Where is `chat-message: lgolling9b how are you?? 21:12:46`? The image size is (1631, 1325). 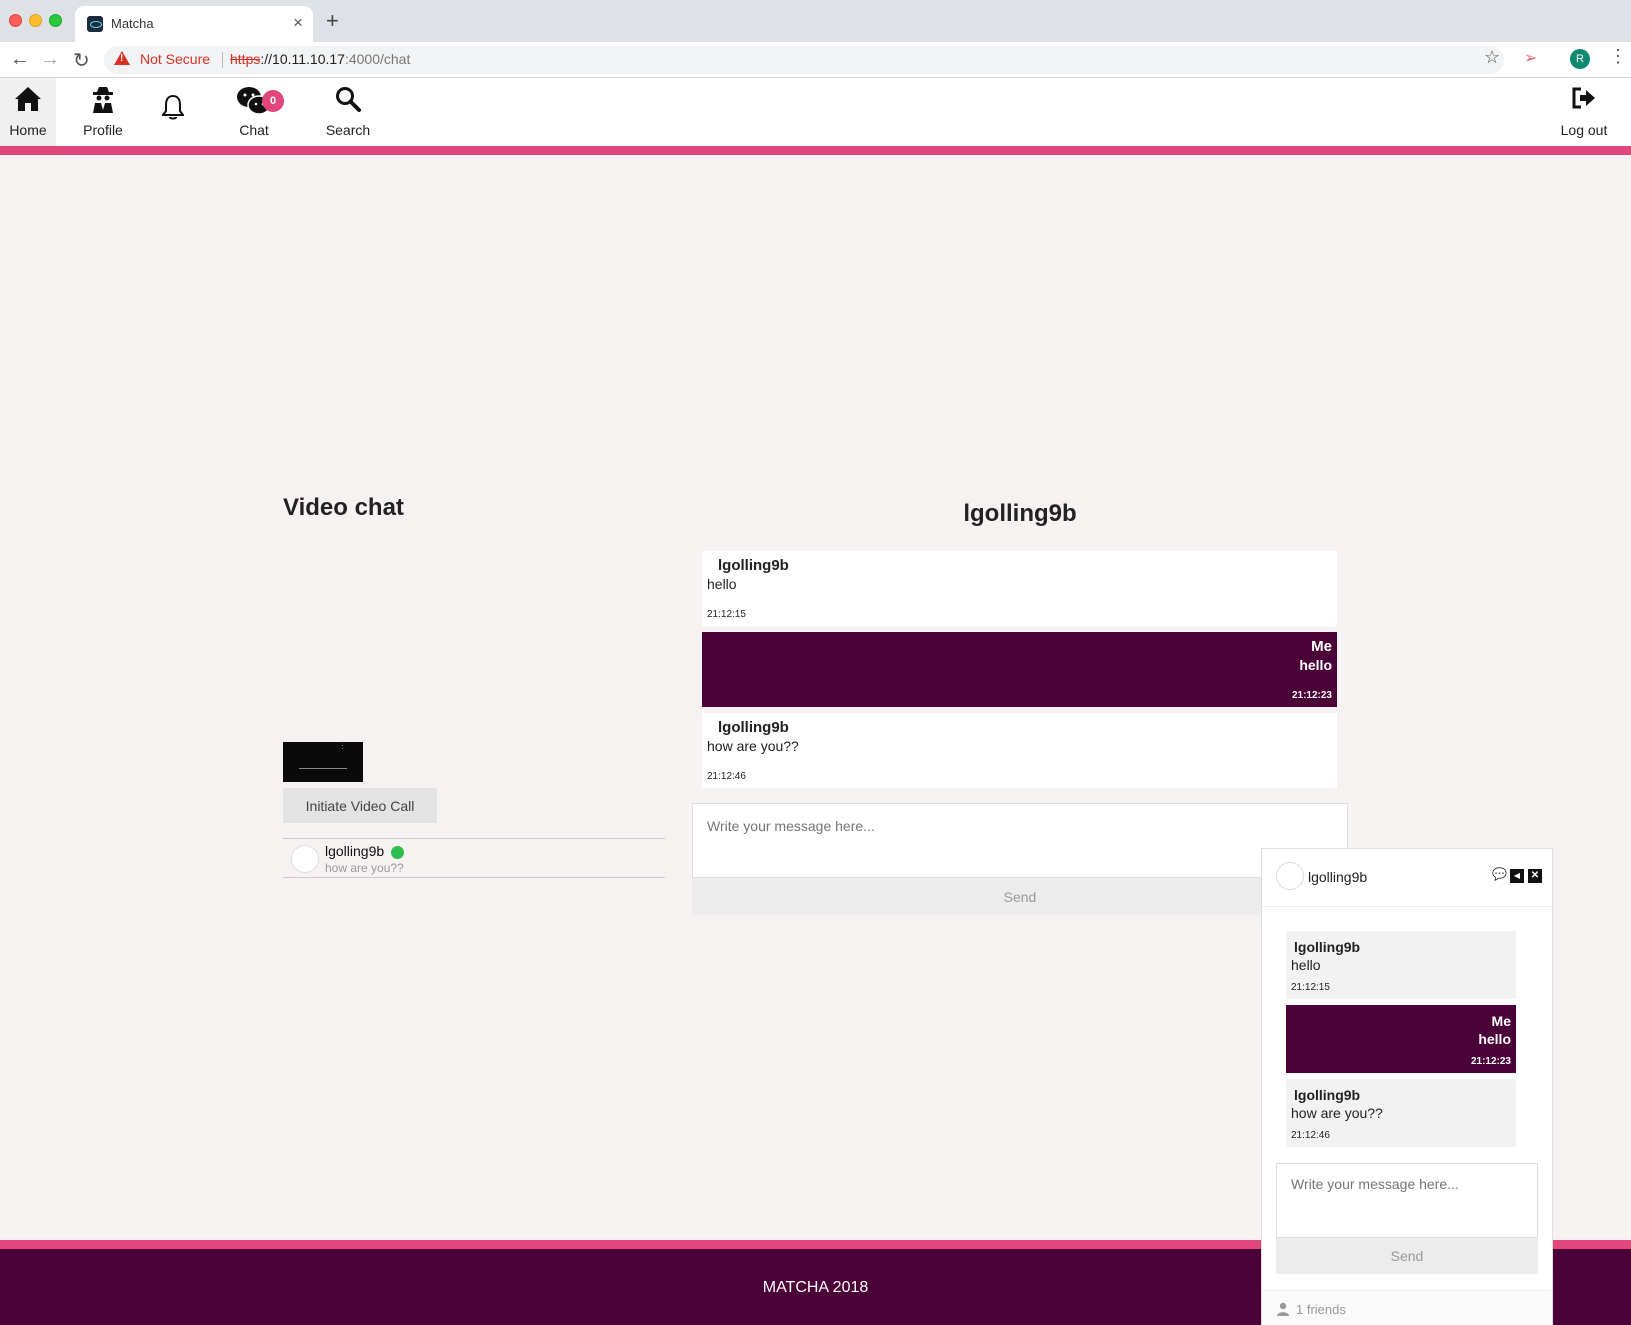 chat-message: lgolling9b how are you?? 21:12:46 is located at coordinates (1019, 750).